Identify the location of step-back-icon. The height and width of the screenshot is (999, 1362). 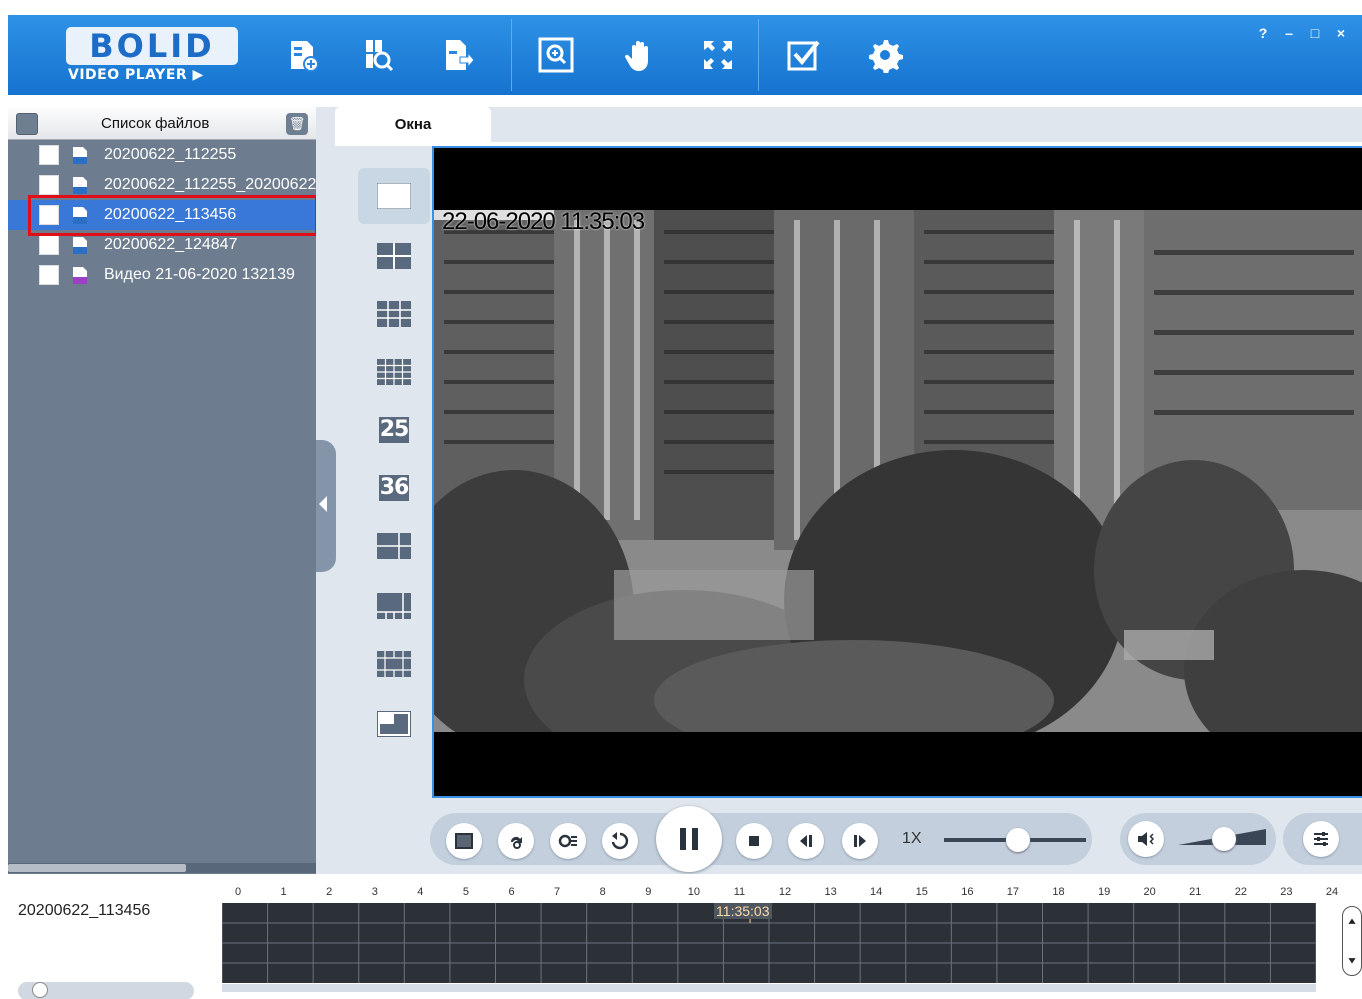
(806, 841).